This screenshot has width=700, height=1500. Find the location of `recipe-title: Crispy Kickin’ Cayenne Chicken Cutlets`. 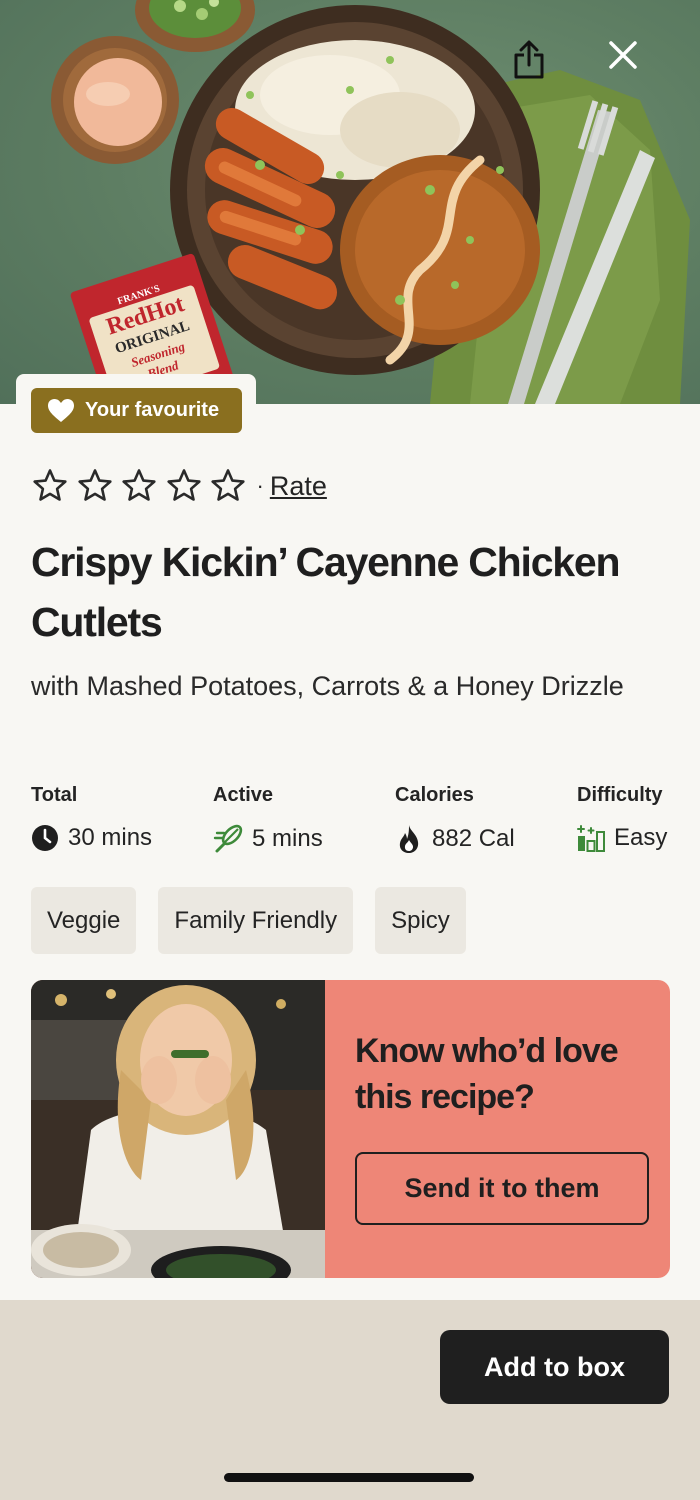

recipe-title: Crispy Kickin’ Cayenne Chicken Cutlets is located at coordinates (326, 592).